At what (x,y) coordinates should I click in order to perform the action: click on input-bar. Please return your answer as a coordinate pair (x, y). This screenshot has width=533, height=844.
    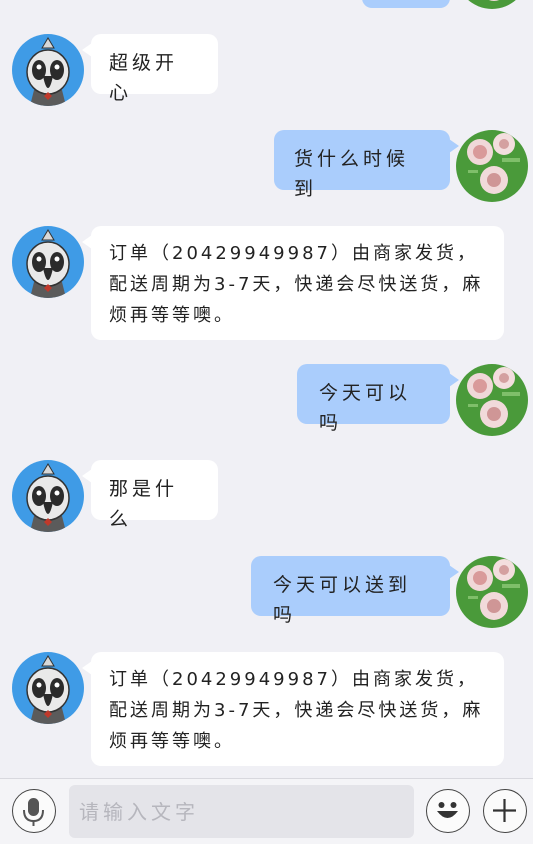
    Looking at the image, I should click on (266, 811).